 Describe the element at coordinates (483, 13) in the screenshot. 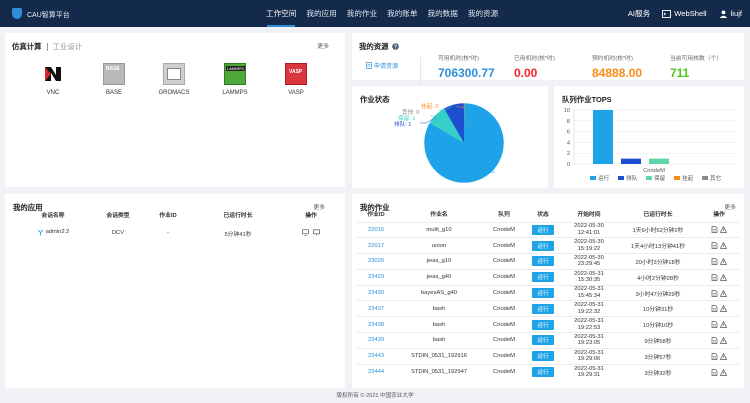

I see `nav-my-resources: 我的资源` at that location.